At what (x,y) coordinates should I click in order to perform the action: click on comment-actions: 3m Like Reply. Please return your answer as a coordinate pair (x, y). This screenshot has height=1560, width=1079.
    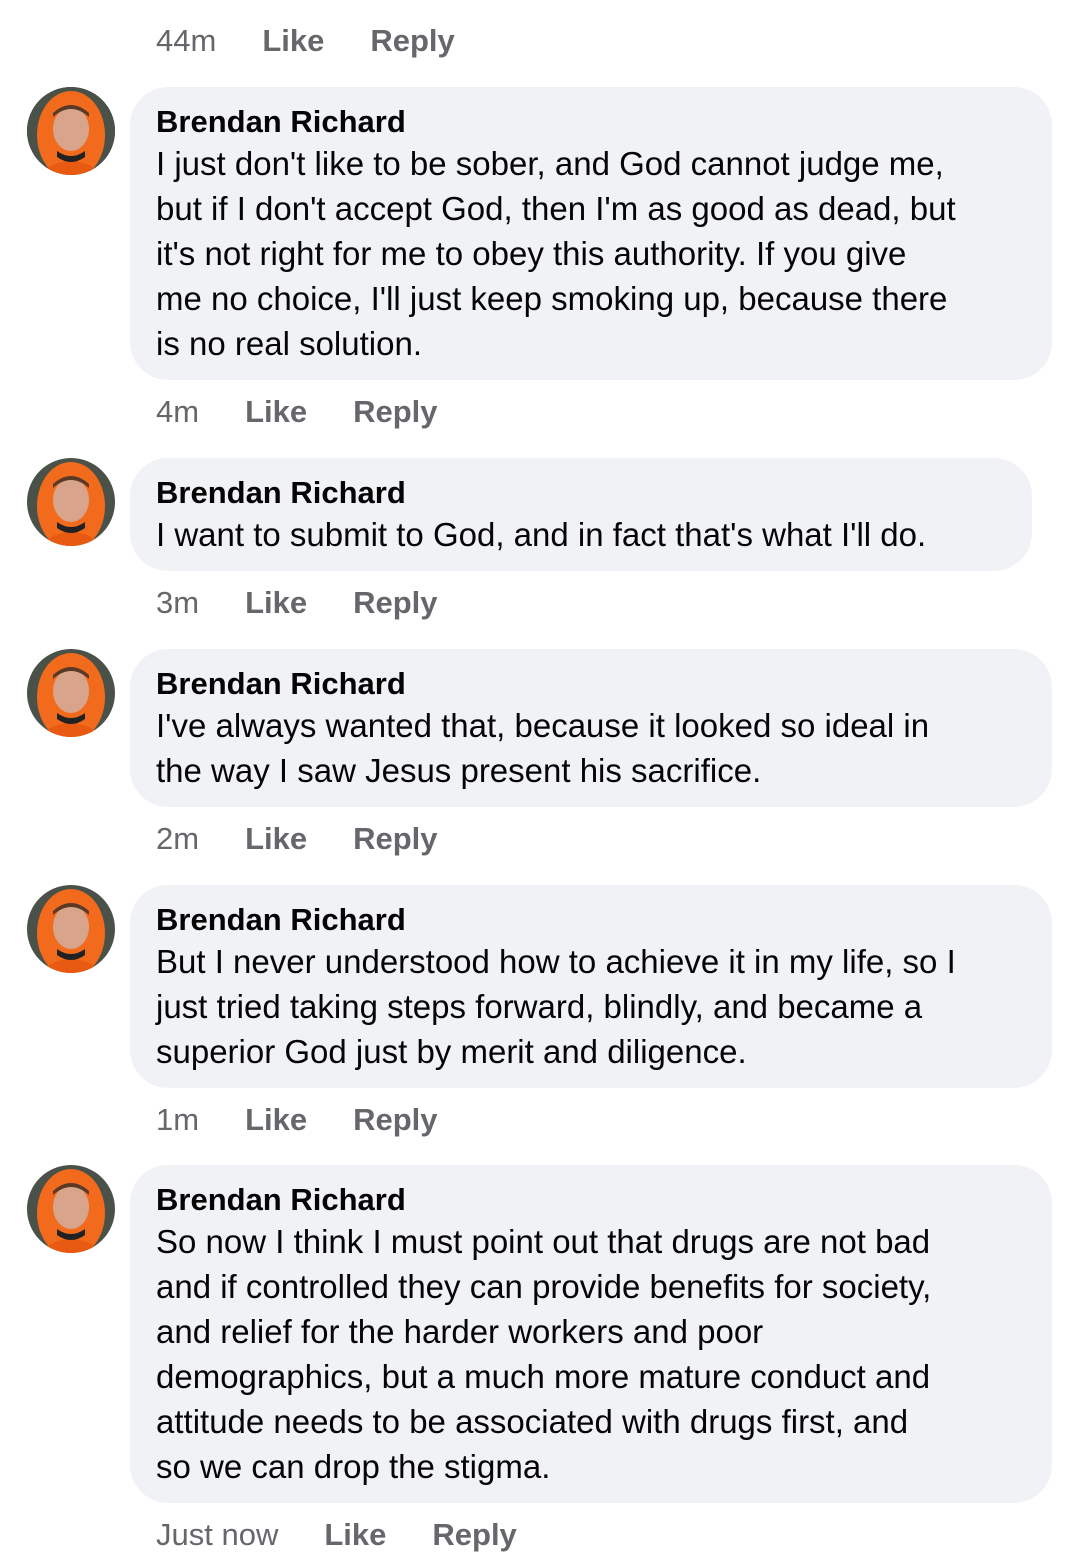
    Looking at the image, I should click on (320, 603).